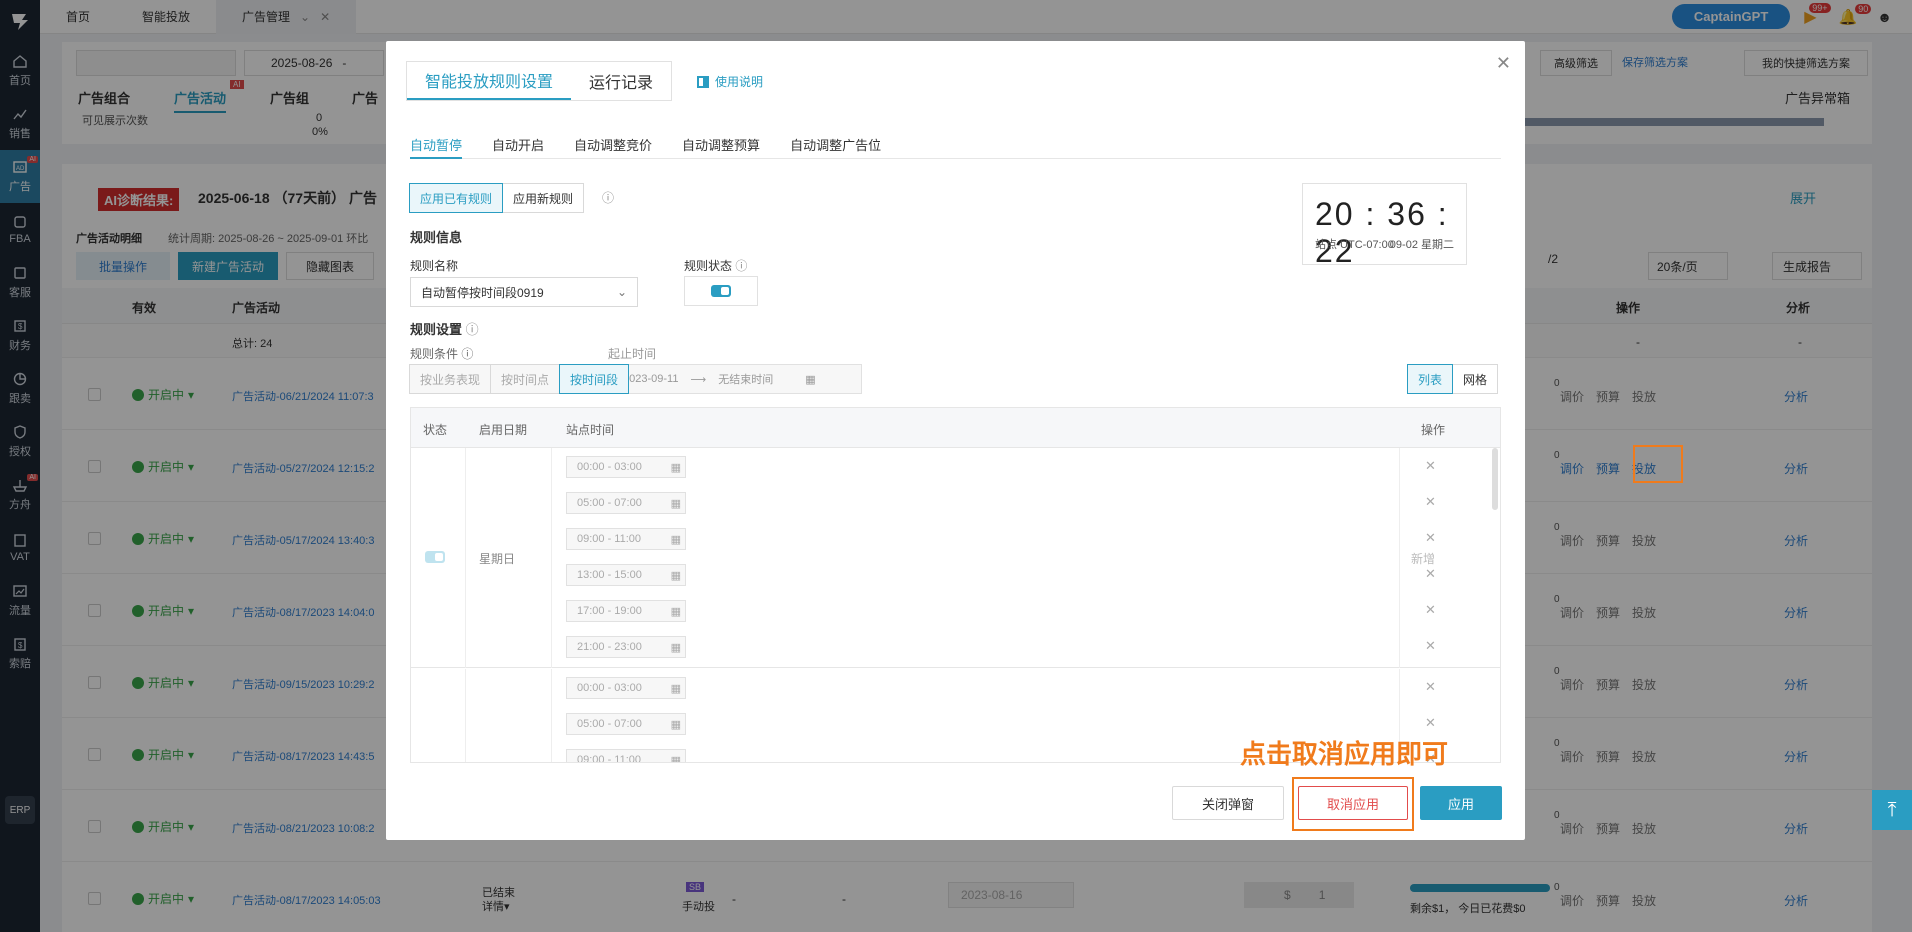 The width and height of the screenshot is (1912, 932). I want to click on rule-status-label: 规则状态 ⓘ, so click(715, 265).